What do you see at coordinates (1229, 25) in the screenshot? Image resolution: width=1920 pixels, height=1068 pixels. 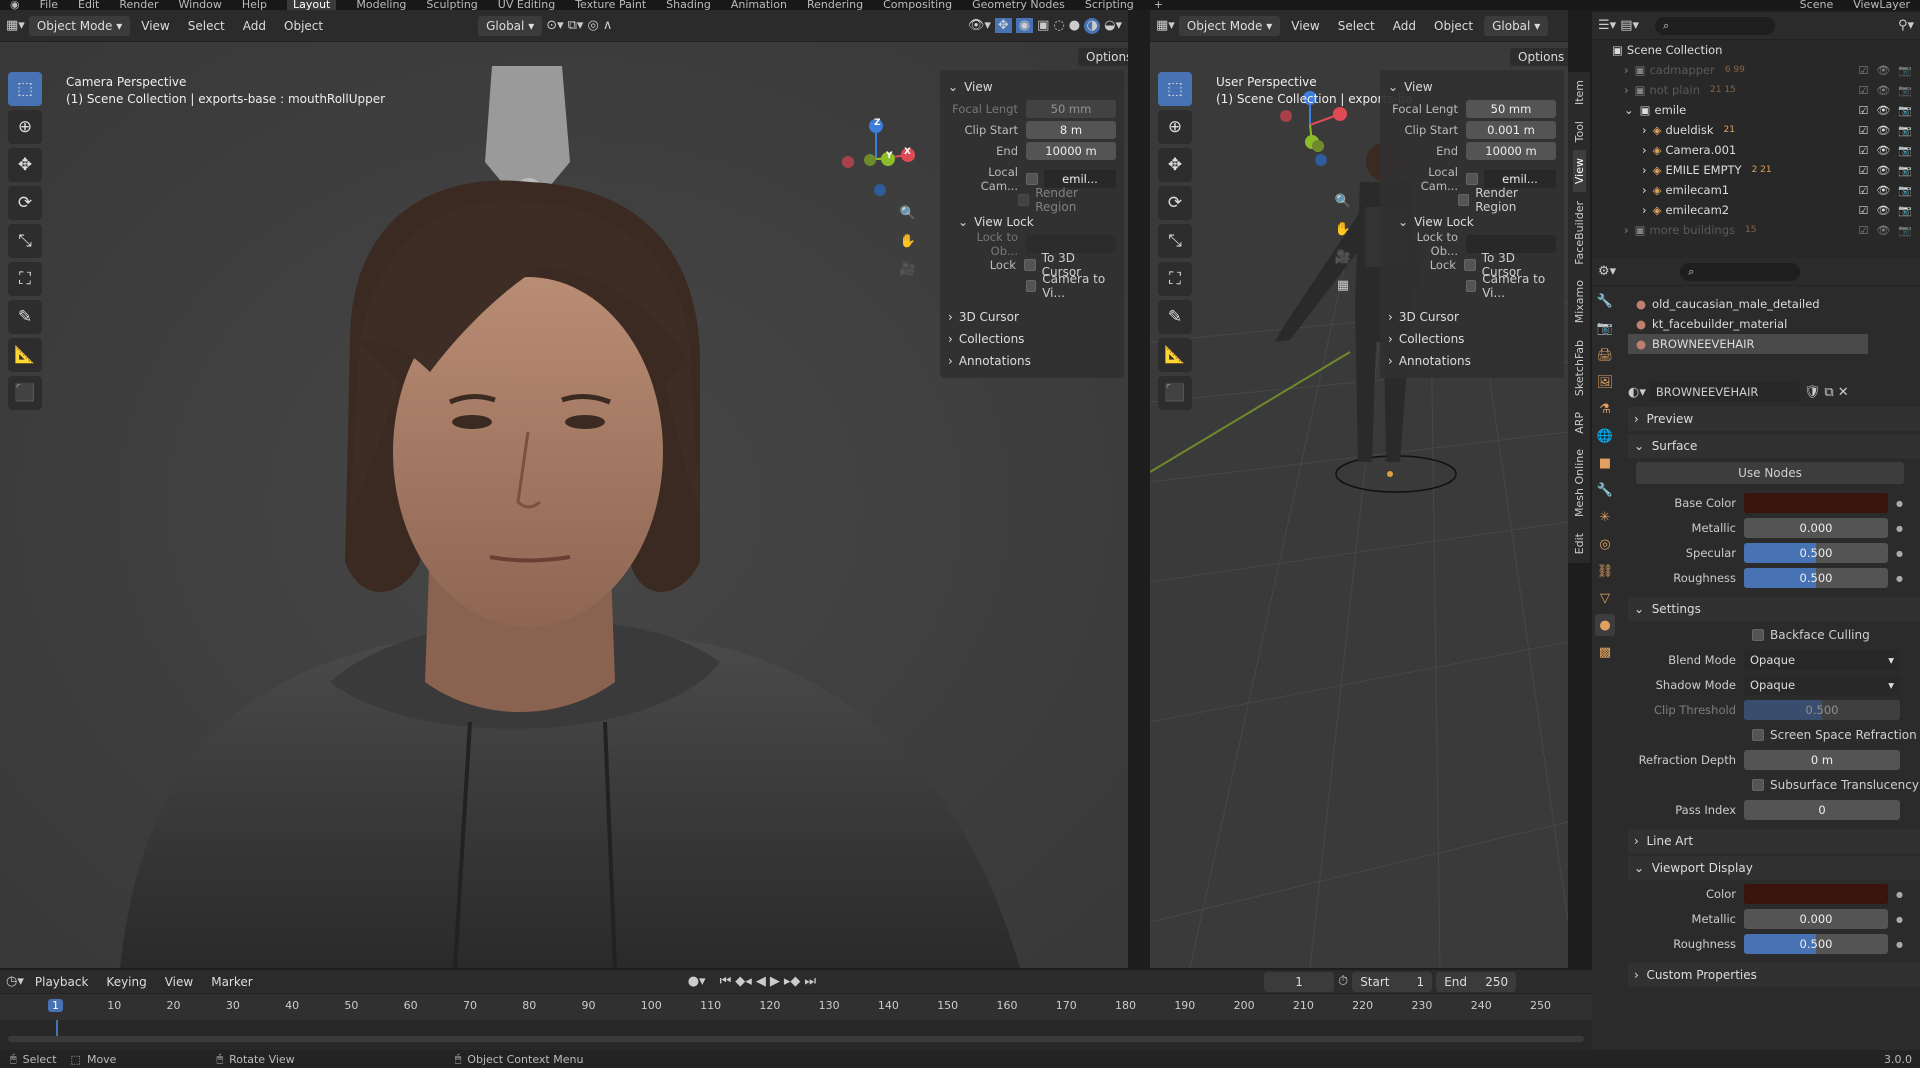 I see `mode-select: Object Mode ▾` at bounding box center [1229, 25].